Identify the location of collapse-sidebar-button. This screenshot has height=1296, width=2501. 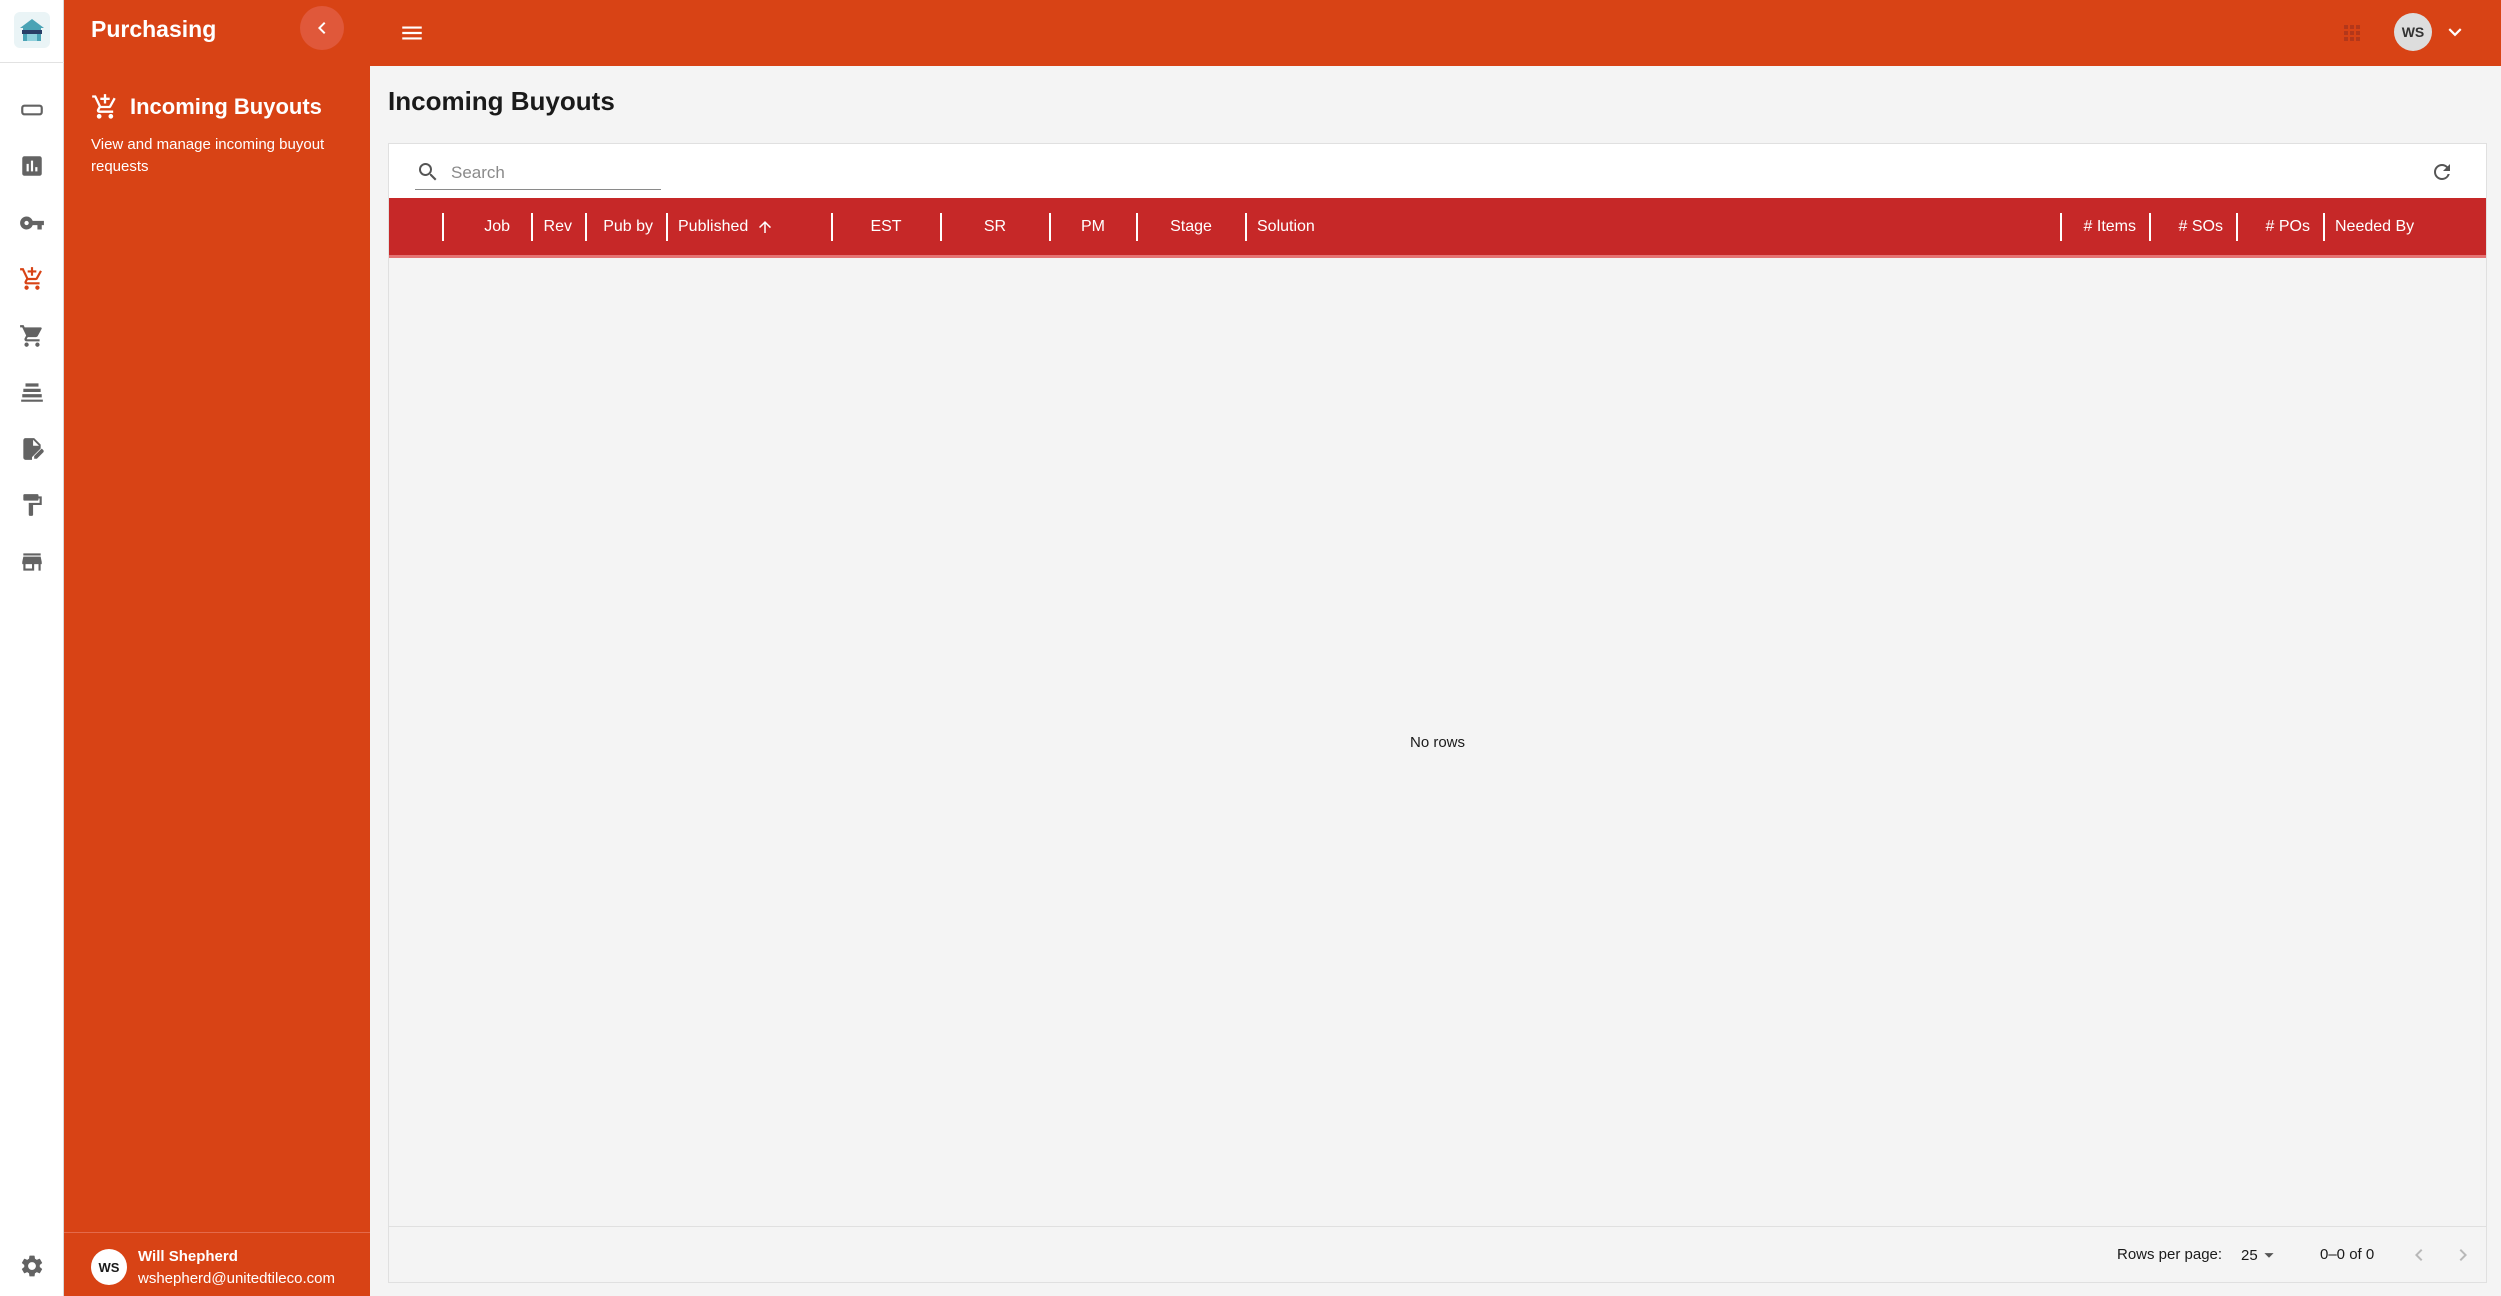
(322, 28).